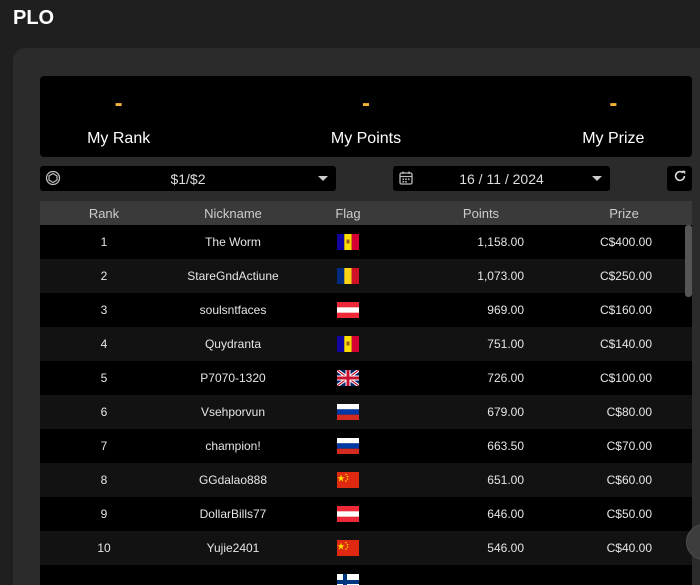 The image size is (700, 585). I want to click on cell-nickname: DollarBills77, so click(233, 514).